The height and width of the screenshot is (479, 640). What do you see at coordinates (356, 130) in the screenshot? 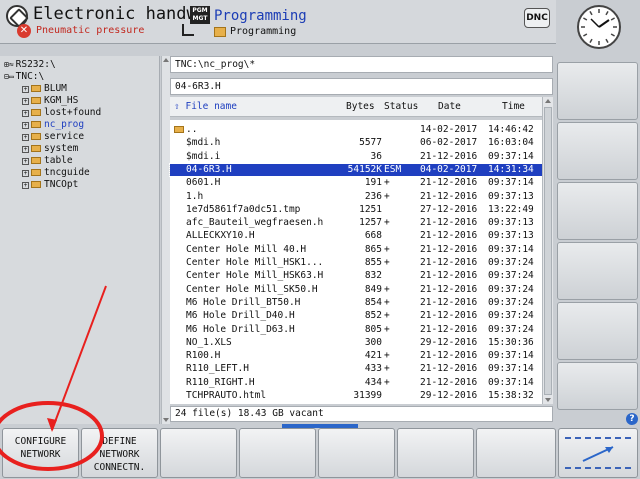
I see `file-row: .. 14-02-2017 14:46:42` at bounding box center [356, 130].